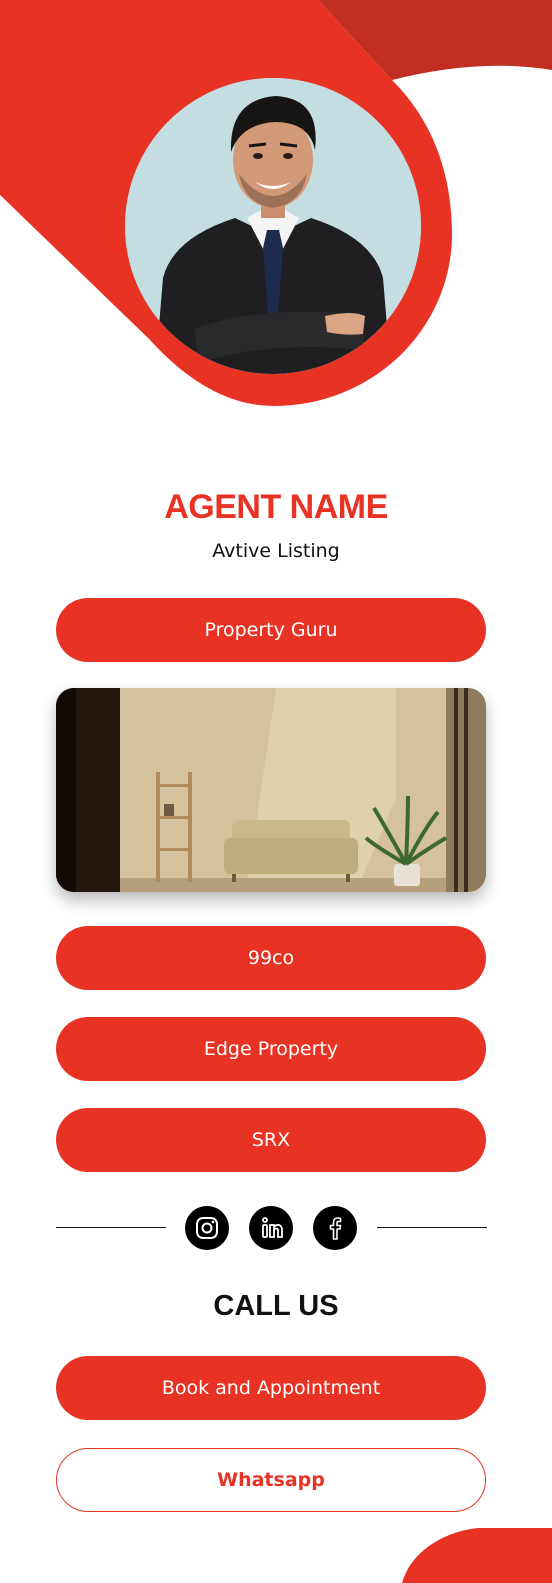 The image size is (552, 1583). I want to click on divider-left, so click(111, 1227).